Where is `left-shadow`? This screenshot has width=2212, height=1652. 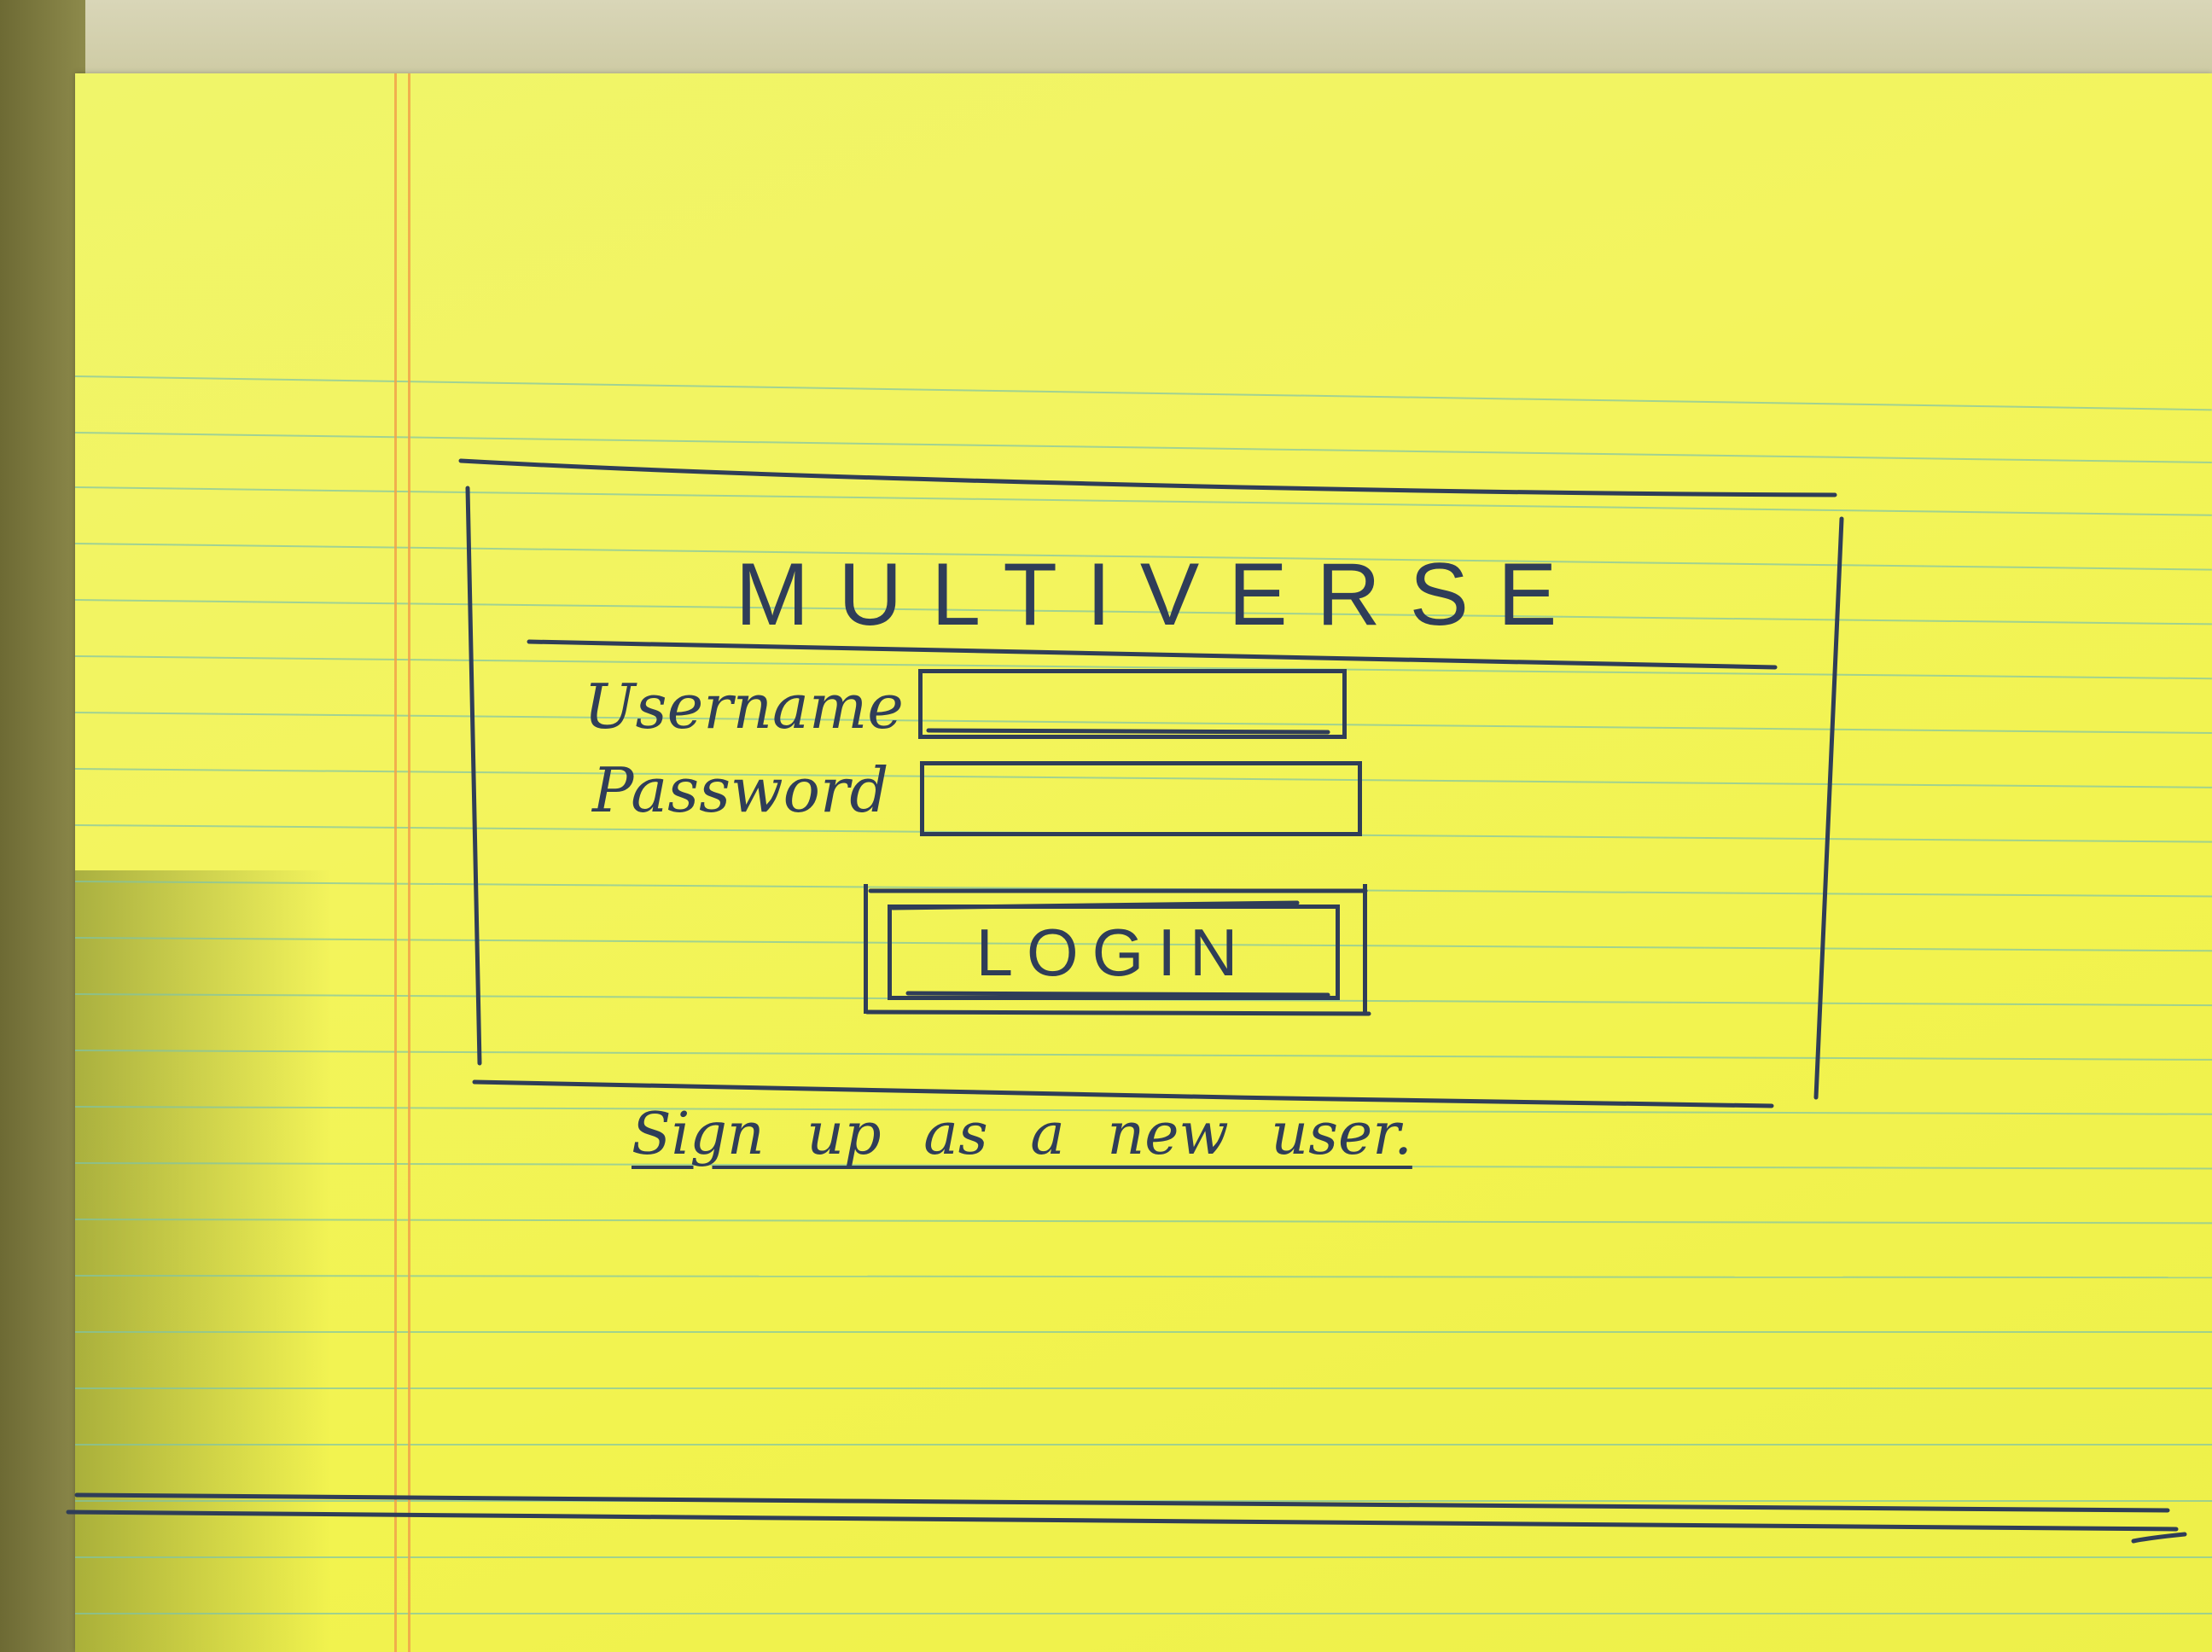 left-shadow is located at coordinates (42, 826).